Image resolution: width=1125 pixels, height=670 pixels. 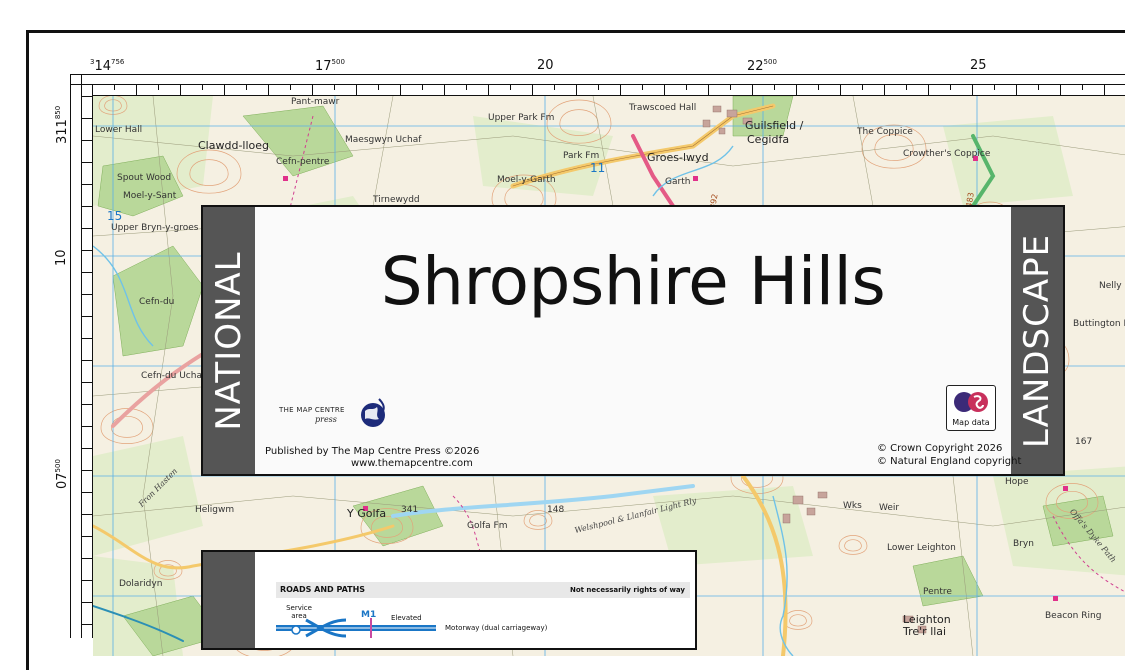 What do you see at coordinates (114, 216) in the screenshot?
I see `grid-number-15: 15` at bounding box center [114, 216].